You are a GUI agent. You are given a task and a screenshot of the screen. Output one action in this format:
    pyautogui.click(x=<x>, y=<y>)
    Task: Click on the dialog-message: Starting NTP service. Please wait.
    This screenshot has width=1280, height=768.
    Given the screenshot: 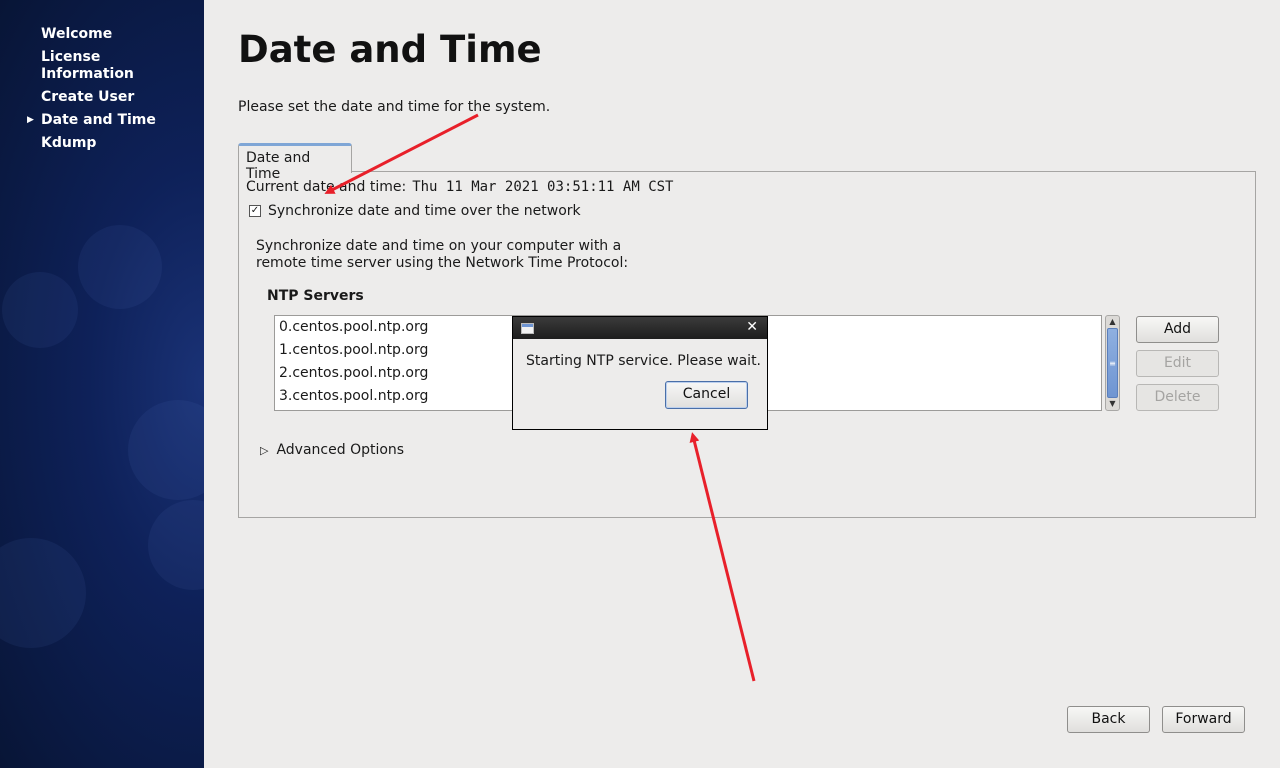 What is the action you would take?
    pyautogui.click(x=644, y=361)
    